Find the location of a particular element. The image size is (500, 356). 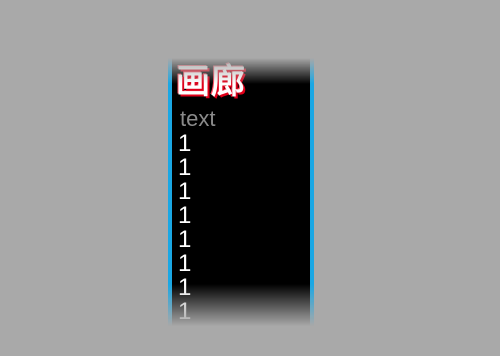

panel-title: 画廊 is located at coordinates (211, 82).